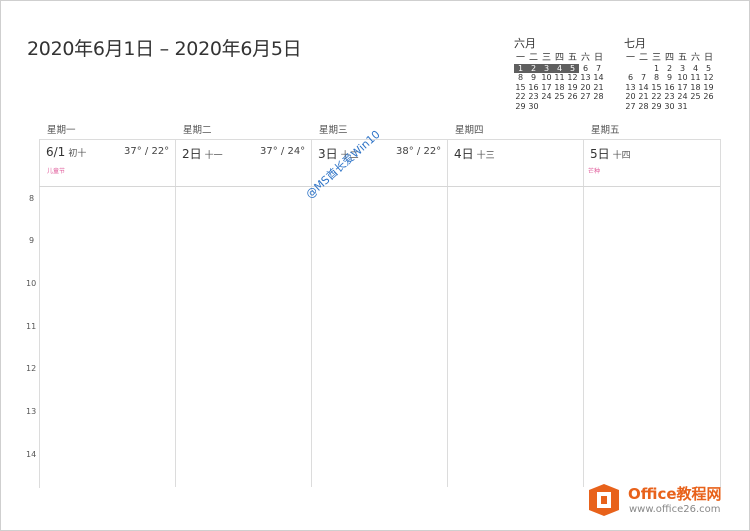 The height and width of the screenshot is (531, 750). I want to click on hour-label: 12, so click(31, 368).